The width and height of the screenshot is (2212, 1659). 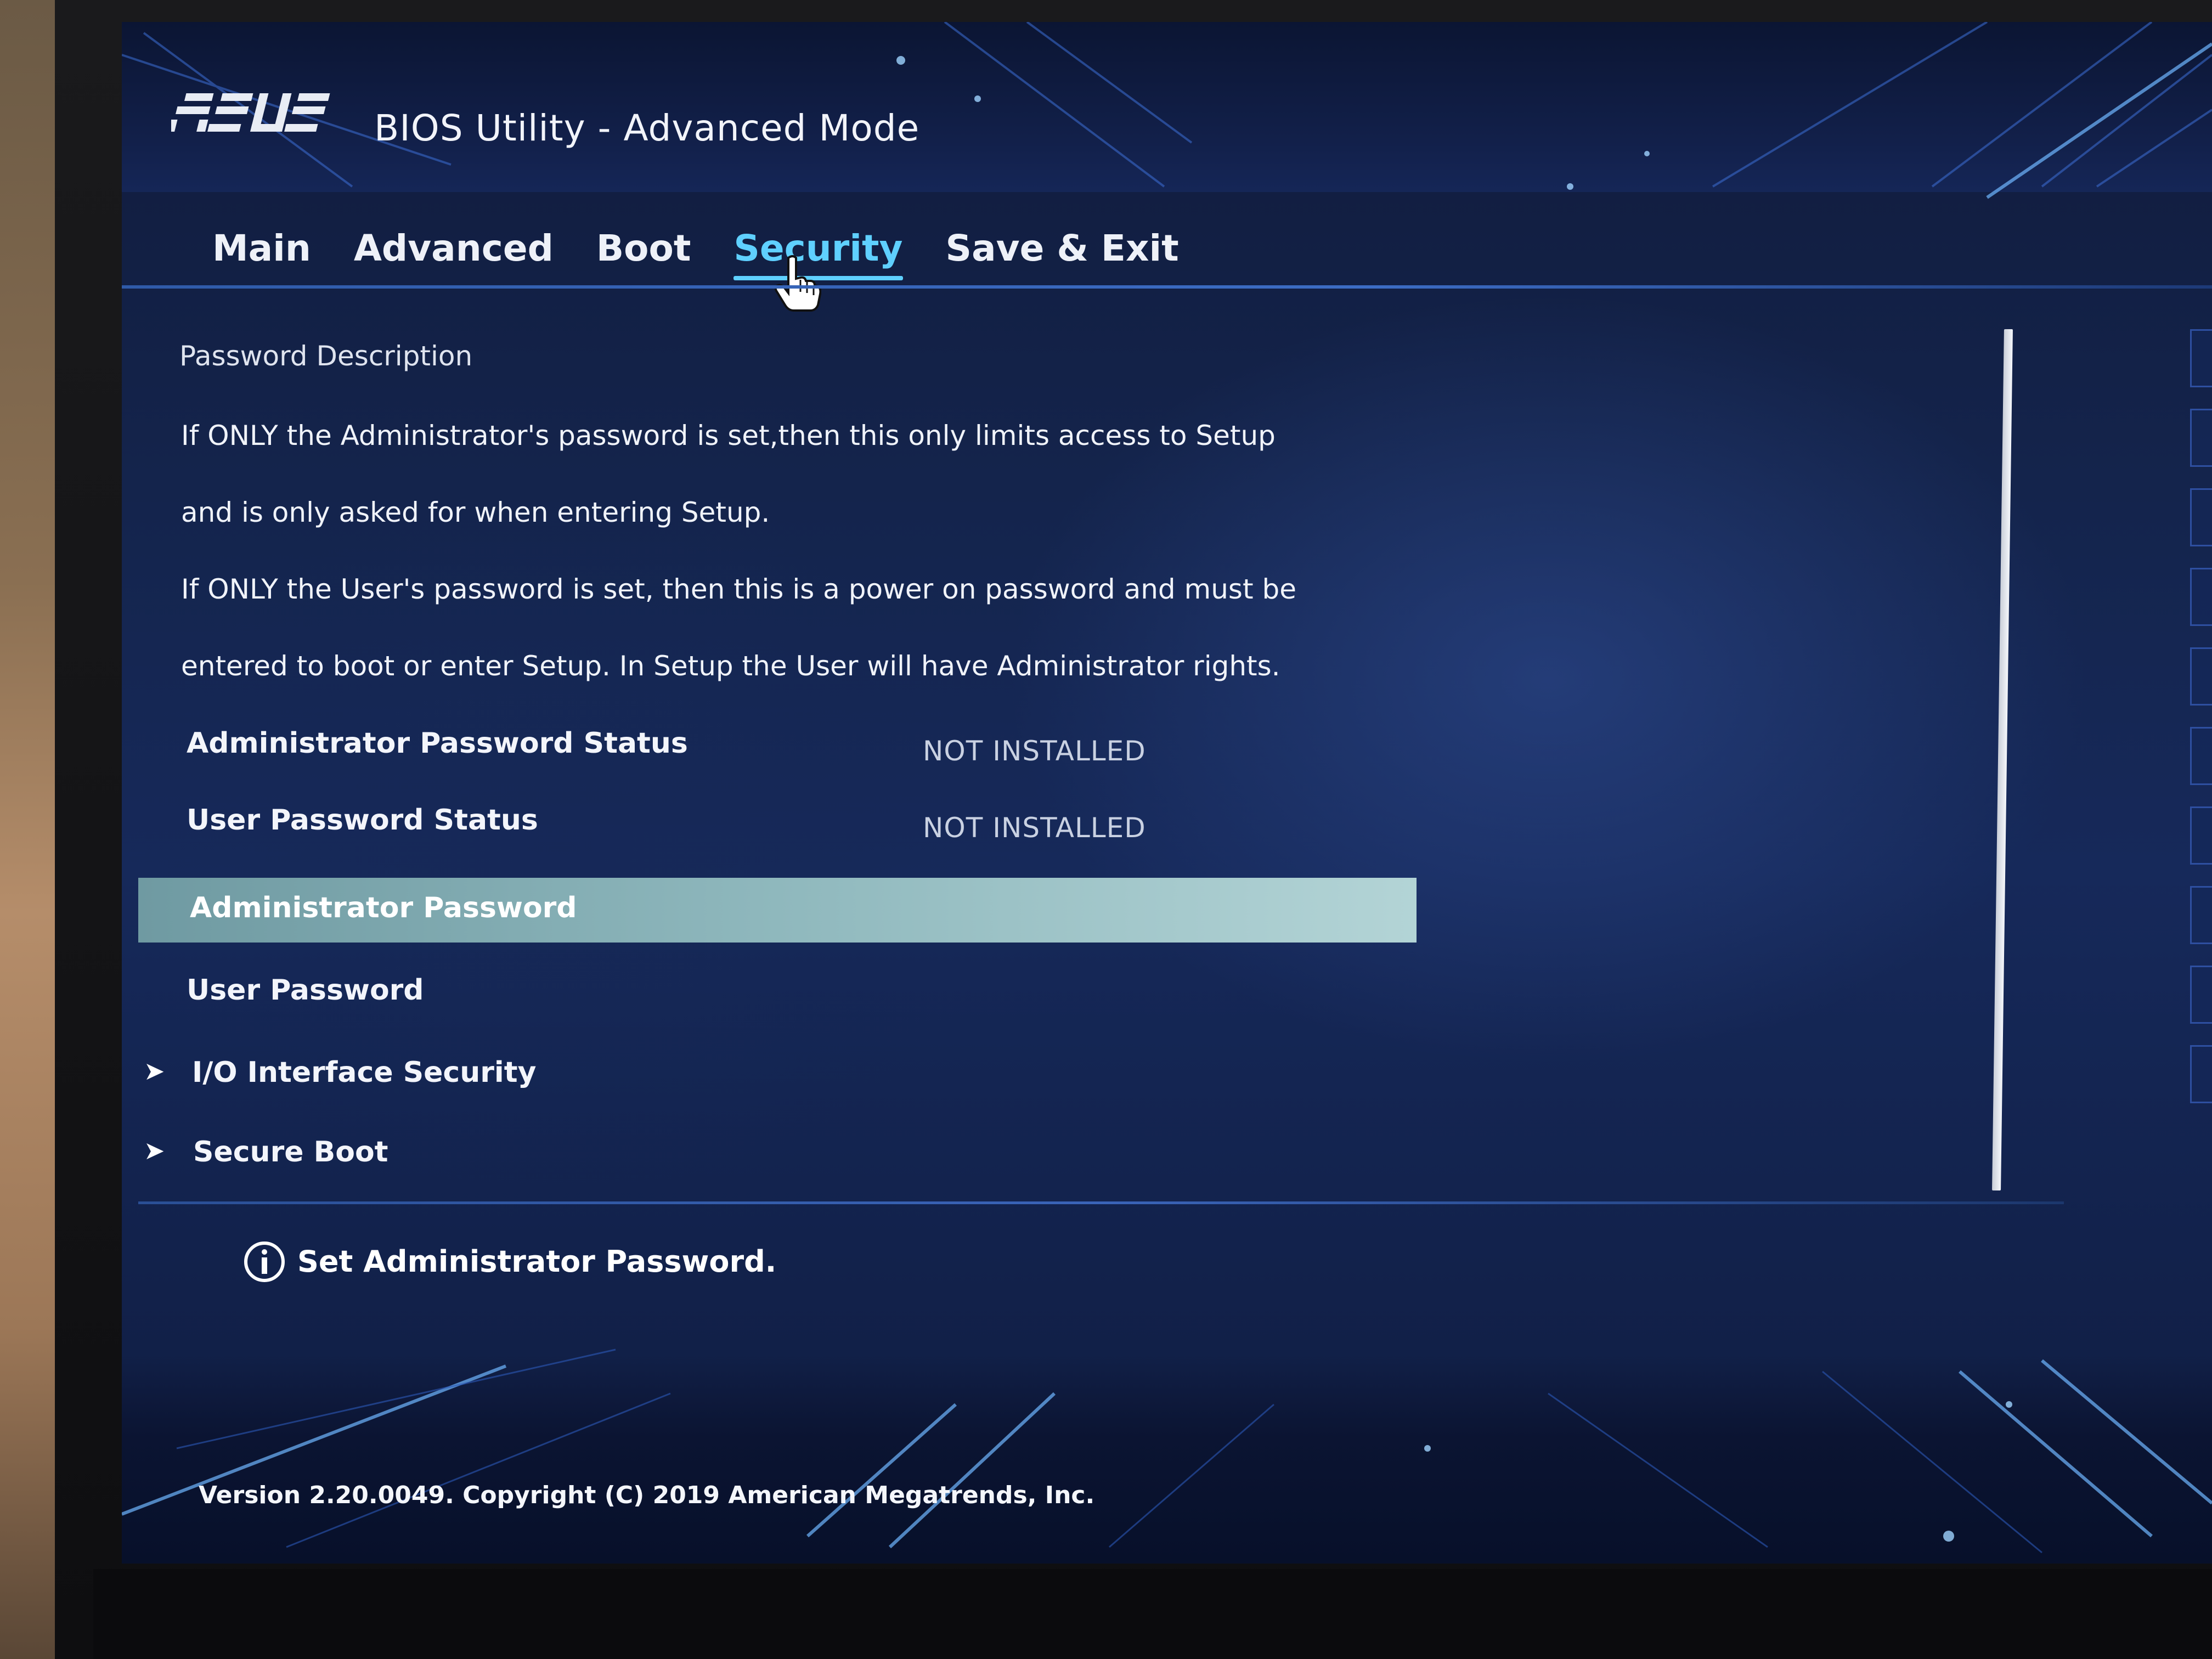 I want to click on io-interface-security-item: I/O Interface Security, so click(x=364, y=1072).